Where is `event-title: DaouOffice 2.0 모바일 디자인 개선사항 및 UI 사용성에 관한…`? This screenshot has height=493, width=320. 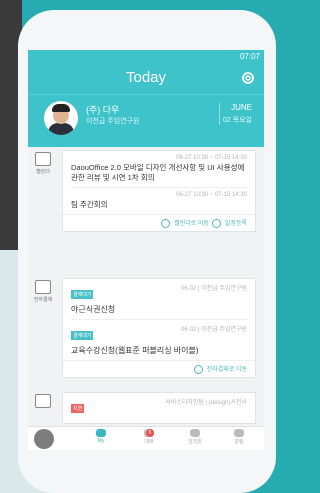 event-title: DaouOffice 2.0 모바일 디자인 개선사항 및 UI 사용성에 관한… is located at coordinates (158, 172).